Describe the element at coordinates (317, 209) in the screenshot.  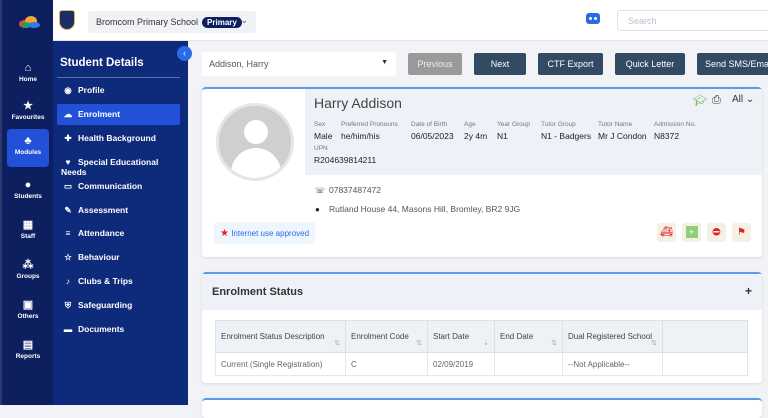
I see `map-pin-icon: ●` at that location.